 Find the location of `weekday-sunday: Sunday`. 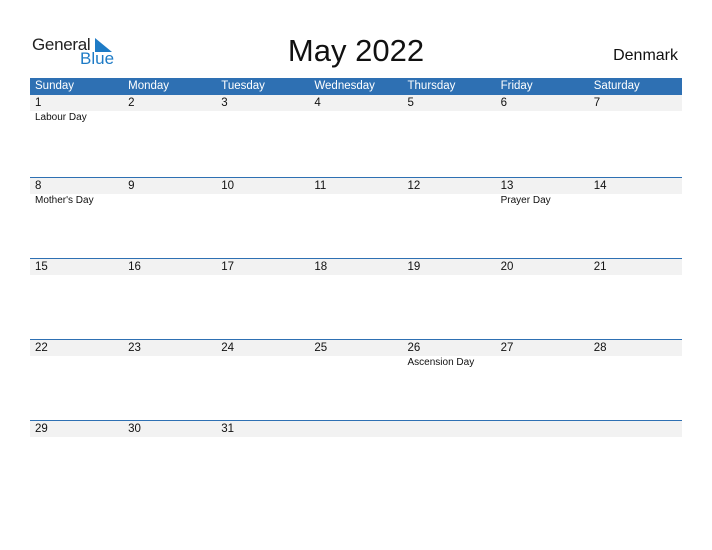

weekday-sunday: Sunday is located at coordinates (55, 86).